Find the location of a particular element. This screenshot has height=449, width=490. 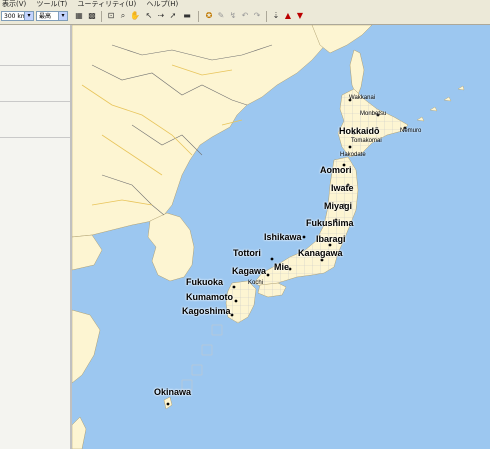

map-label-kochi: Kochi is located at coordinates (256, 283).